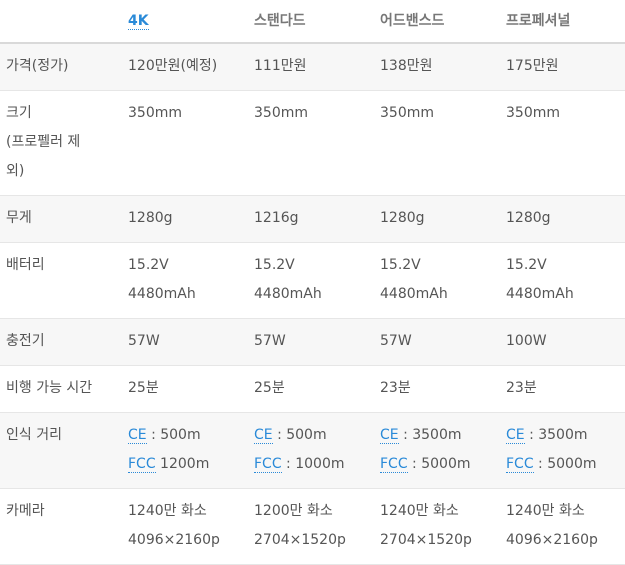 Image resolution: width=625 pixels, height=565 pixels. I want to click on cell-range-advanced-fcc: FCC : 5000m, so click(439, 464).